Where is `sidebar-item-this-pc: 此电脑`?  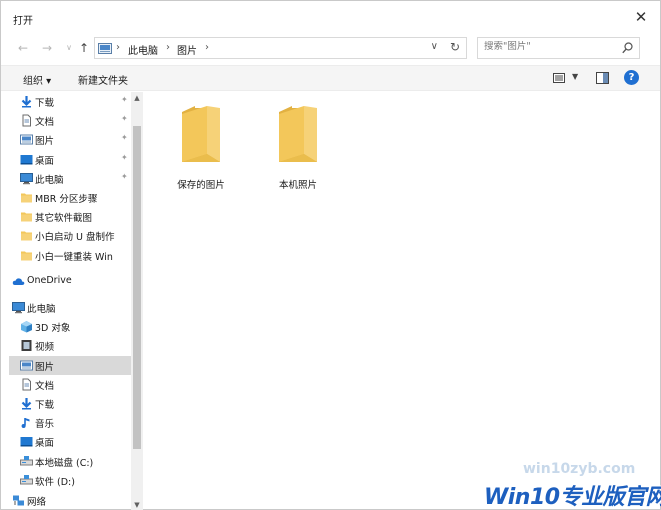 sidebar-item-this-pc: 此电脑 is located at coordinates (70, 307).